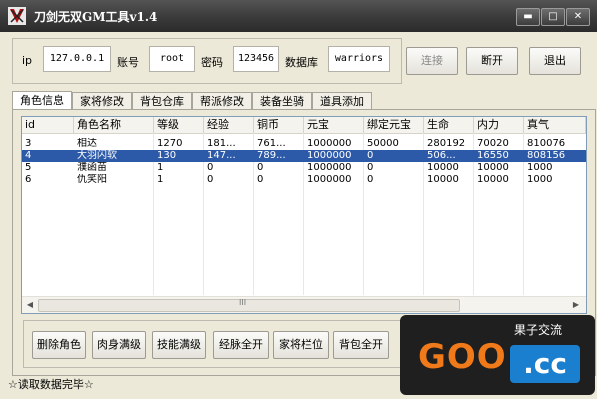  Describe the element at coordinates (42, 101) in the screenshot. I see `tab-role-info: 角色信息` at that location.